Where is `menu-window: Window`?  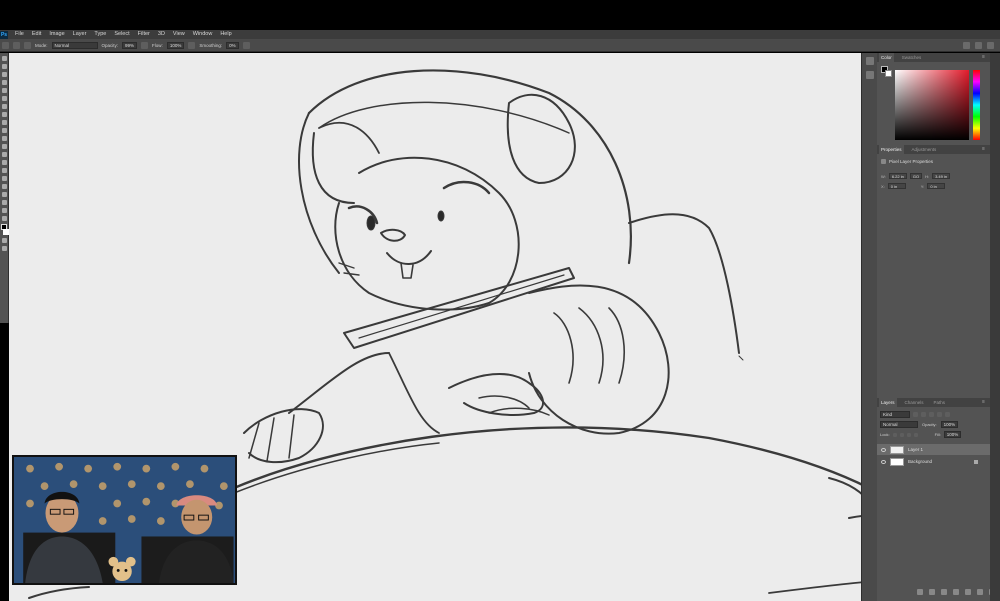
menu-window: Window is located at coordinates (203, 34).